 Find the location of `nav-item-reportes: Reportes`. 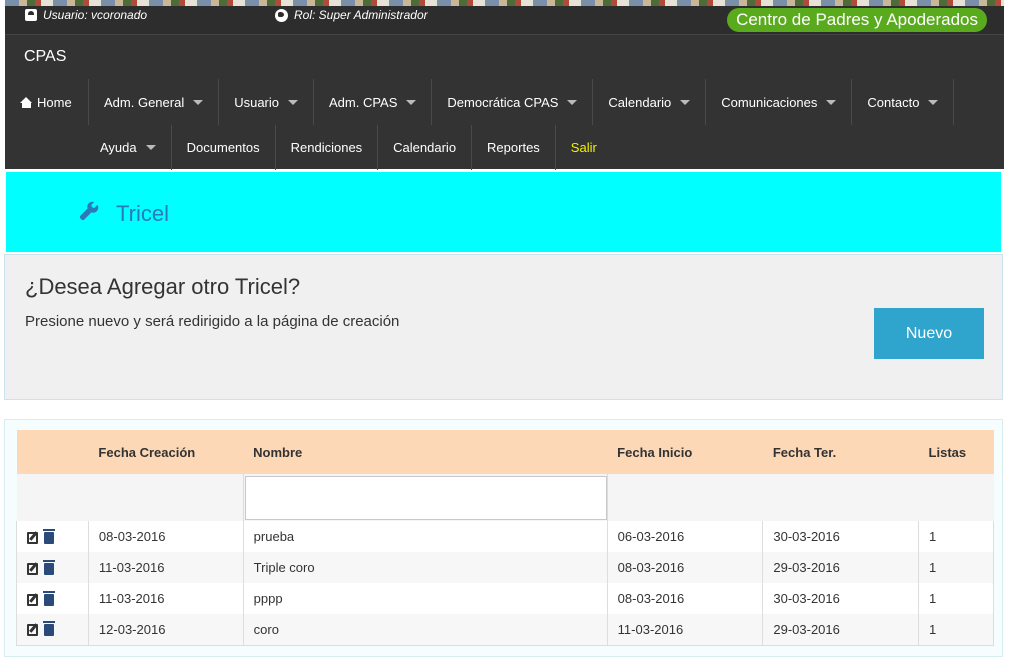

nav-item-reportes: Reportes is located at coordinates (514, 147).